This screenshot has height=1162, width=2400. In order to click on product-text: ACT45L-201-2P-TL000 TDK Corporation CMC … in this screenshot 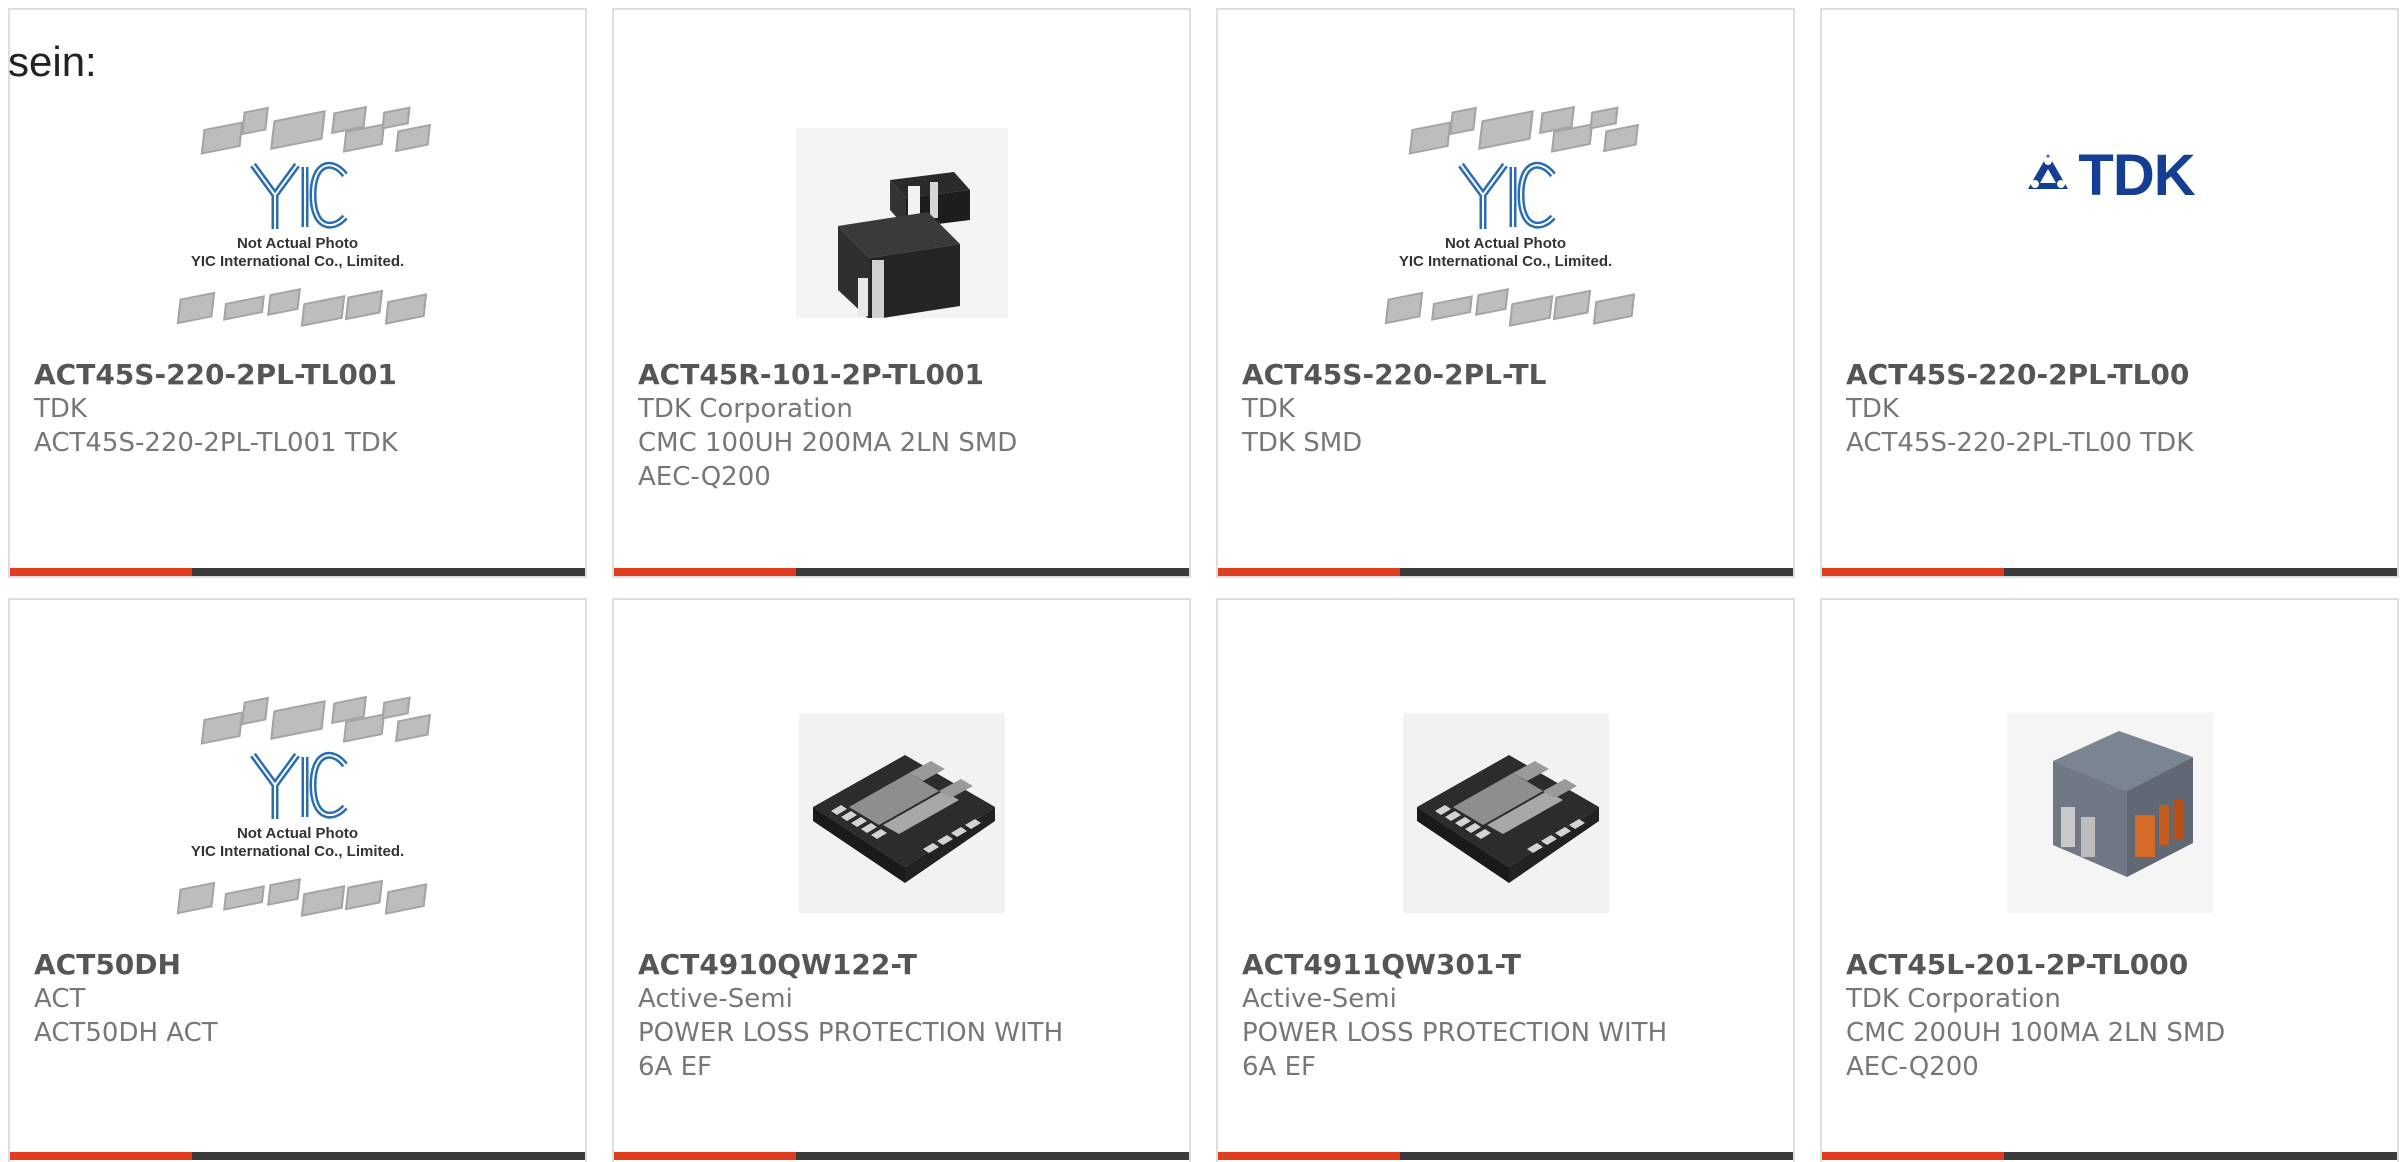, I will do `click(2112, 1016)`.